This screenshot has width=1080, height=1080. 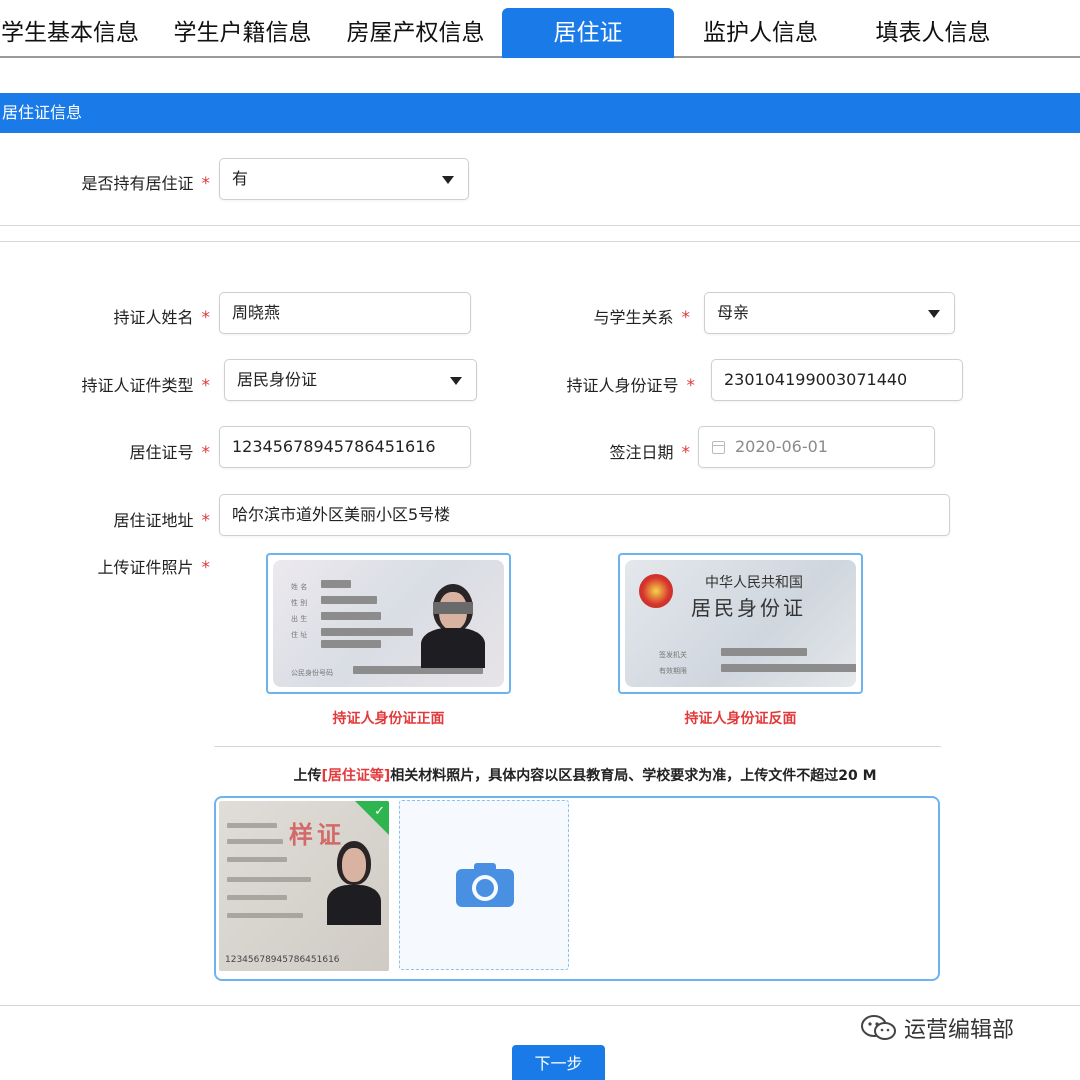 I want to click on next-step-button: 下一步, so click(x=558, y=1062).